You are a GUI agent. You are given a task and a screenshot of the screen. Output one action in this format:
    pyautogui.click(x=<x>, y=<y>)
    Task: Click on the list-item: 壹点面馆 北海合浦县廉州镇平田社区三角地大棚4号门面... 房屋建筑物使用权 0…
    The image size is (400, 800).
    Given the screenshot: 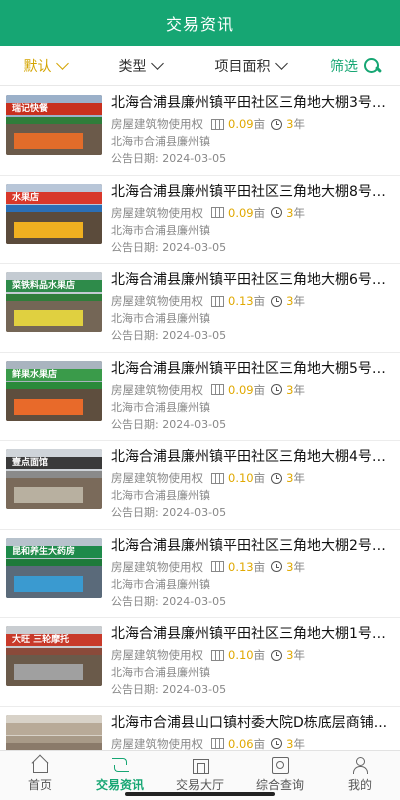 What is the action you would take?
    pyautogui.click(x=200, y=485)
    